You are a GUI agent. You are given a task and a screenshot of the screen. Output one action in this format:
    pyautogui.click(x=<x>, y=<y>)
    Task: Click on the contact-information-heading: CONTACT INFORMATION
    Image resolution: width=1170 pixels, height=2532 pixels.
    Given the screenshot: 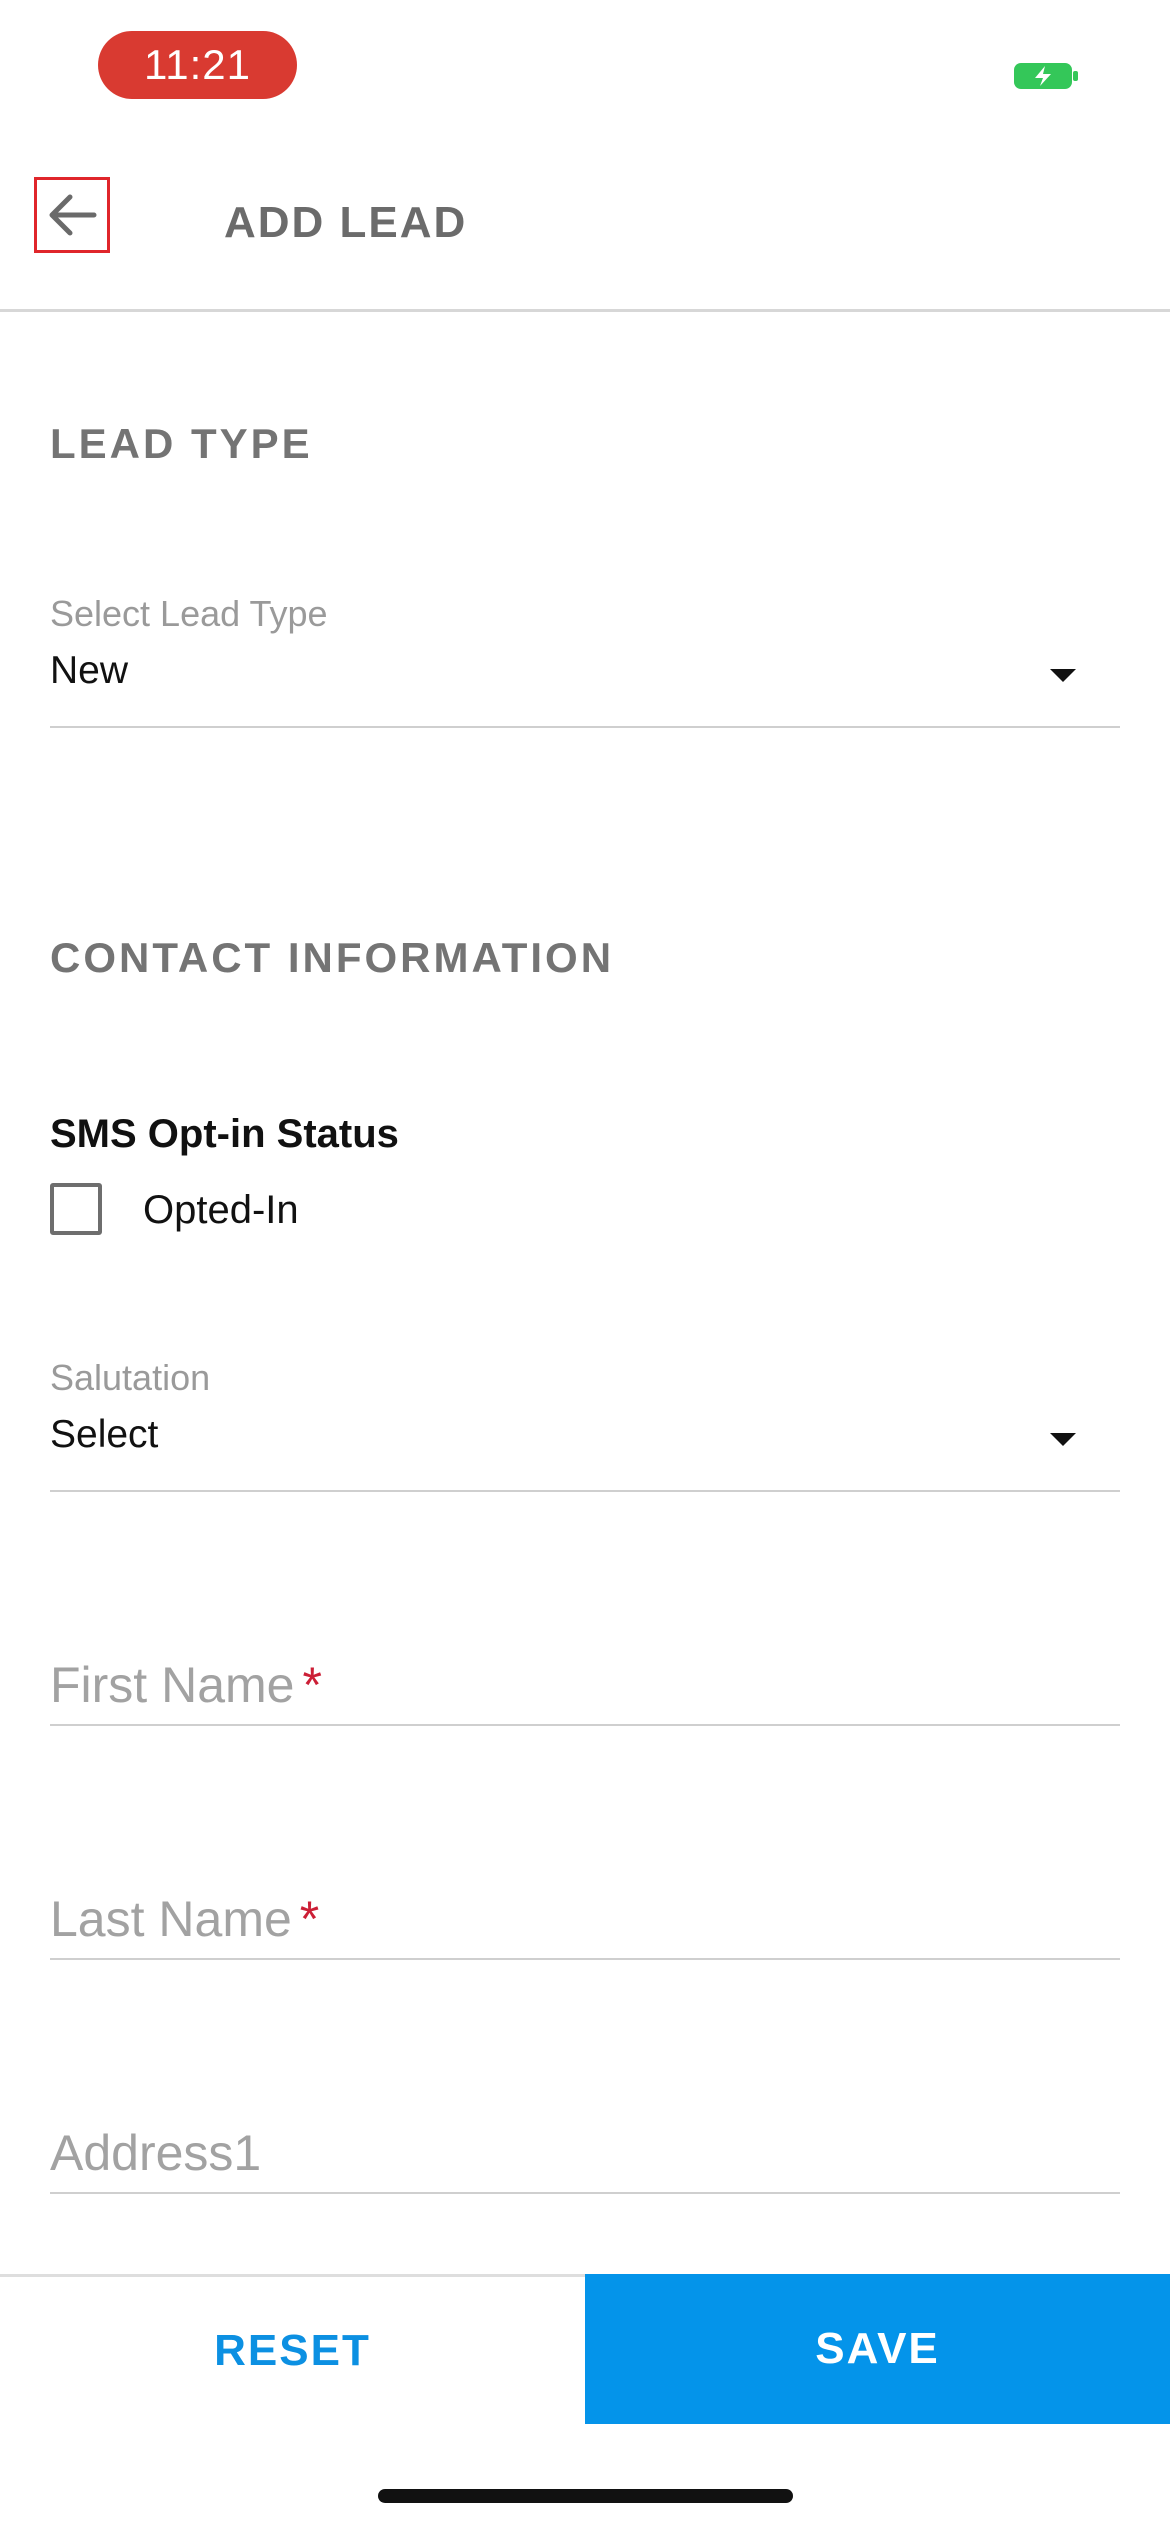 What is the action you would take?
    pyautogui.click(x=332, y=957)
    